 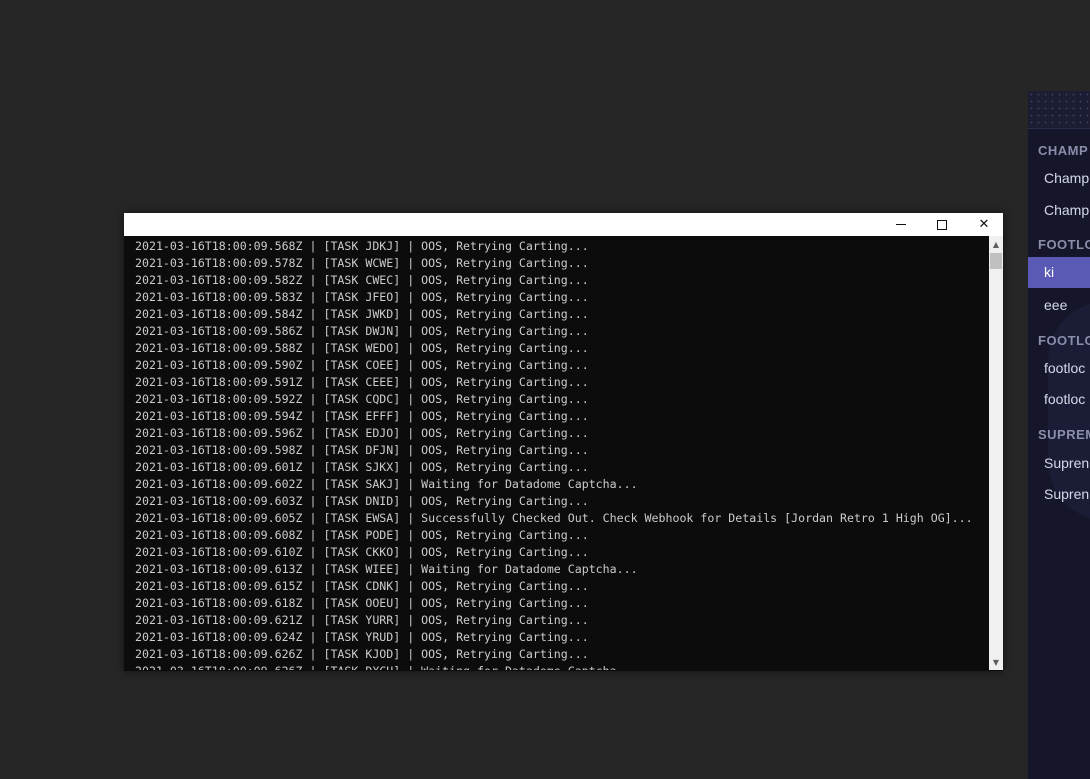 What do you see at coordinates (996, 261) in the screenshot?
I see `scrollbar-thumb` at bounding box center [996, 261].